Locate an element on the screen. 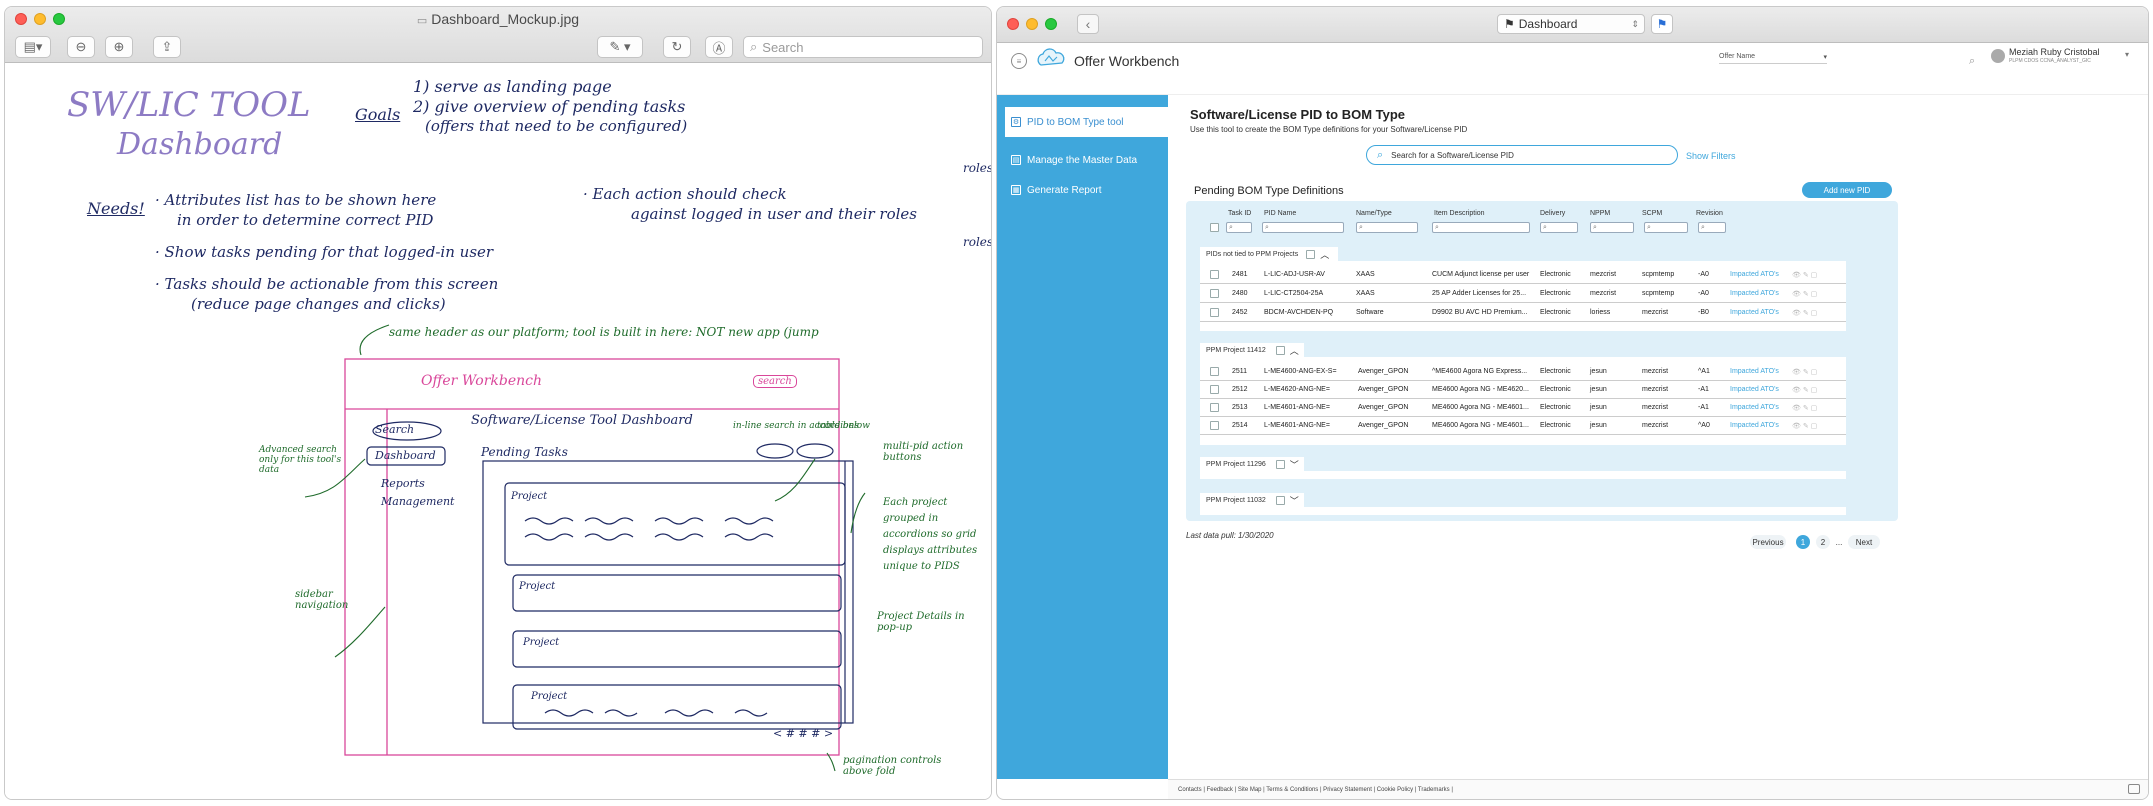  filter-name-type-input: ⌕ is located at coordinates (1387, 227).